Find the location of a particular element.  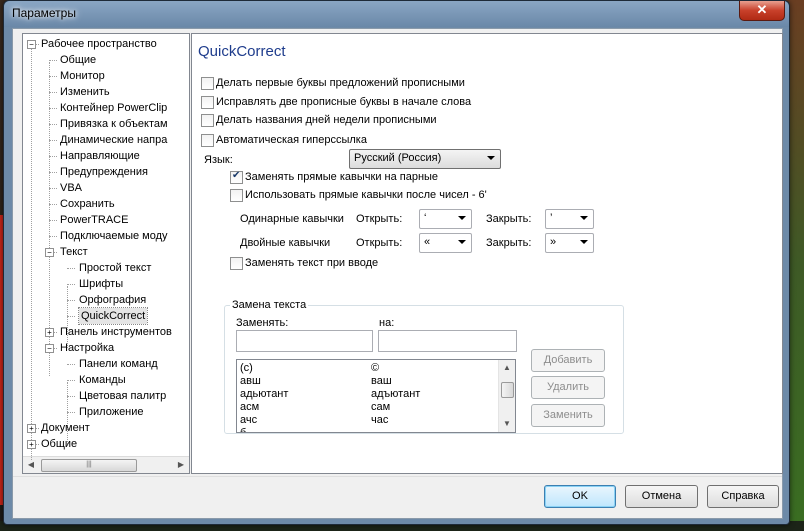

list-item: ачс час is located at coordinates (368, 420).